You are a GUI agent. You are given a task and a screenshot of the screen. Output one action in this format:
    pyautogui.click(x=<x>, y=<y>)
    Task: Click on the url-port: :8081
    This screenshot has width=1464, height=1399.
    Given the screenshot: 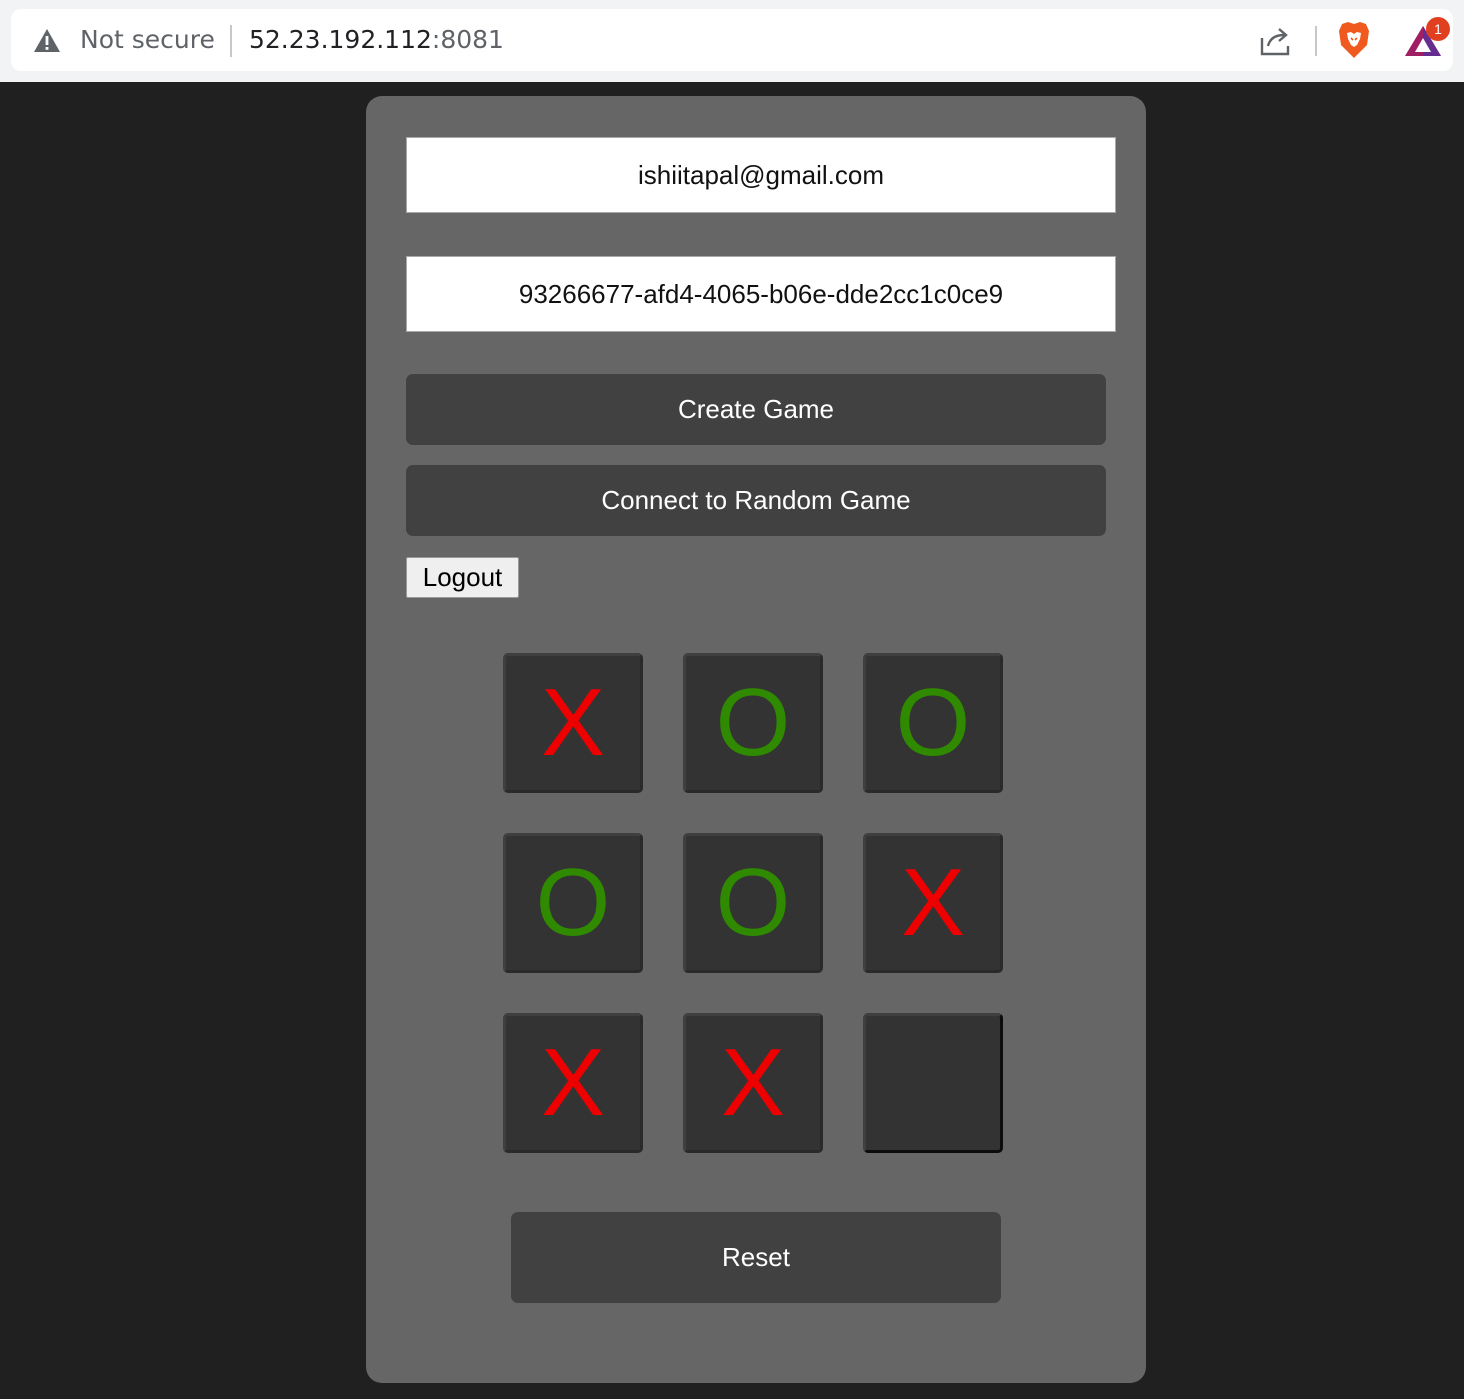 What is the action you would take?
    pyautogui.click(x=467, y=39)
    